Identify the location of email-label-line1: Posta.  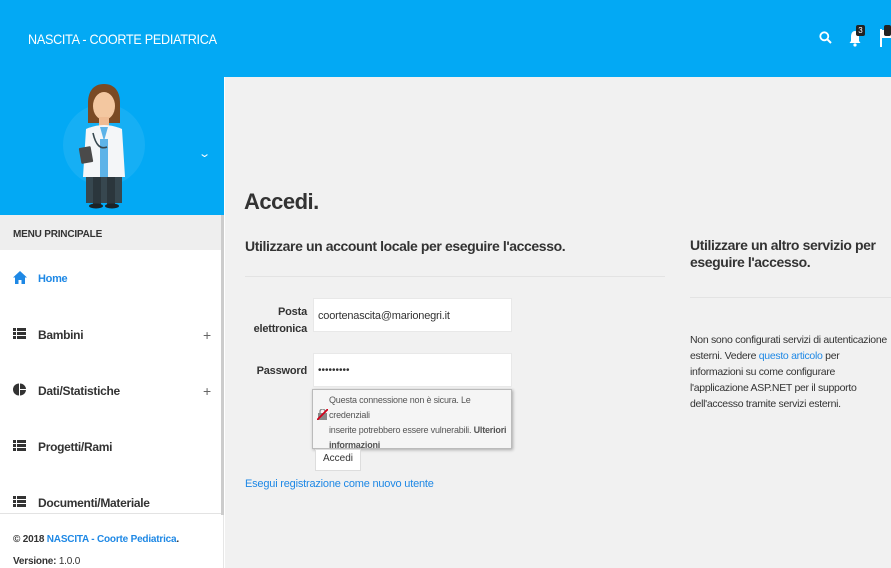
(292, 312).